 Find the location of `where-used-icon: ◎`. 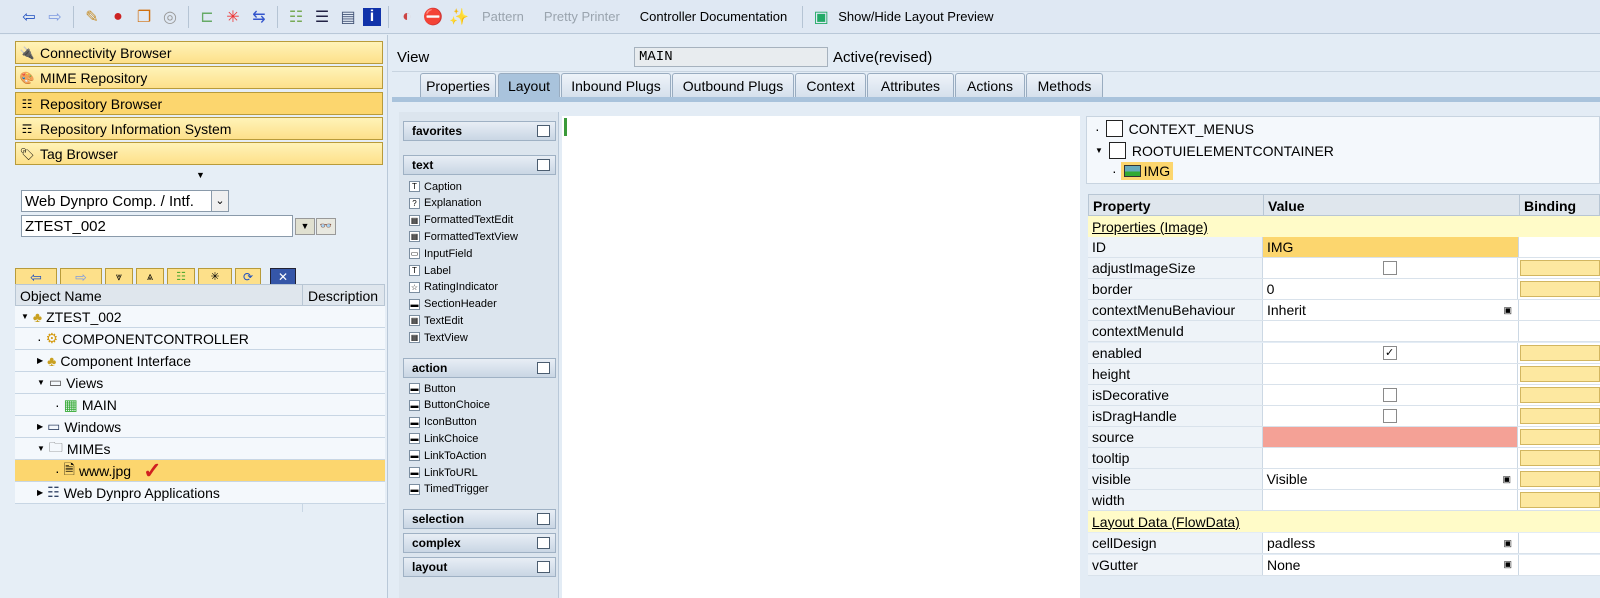

where-used-icon: ◎ is located at coordinates (170, 17).